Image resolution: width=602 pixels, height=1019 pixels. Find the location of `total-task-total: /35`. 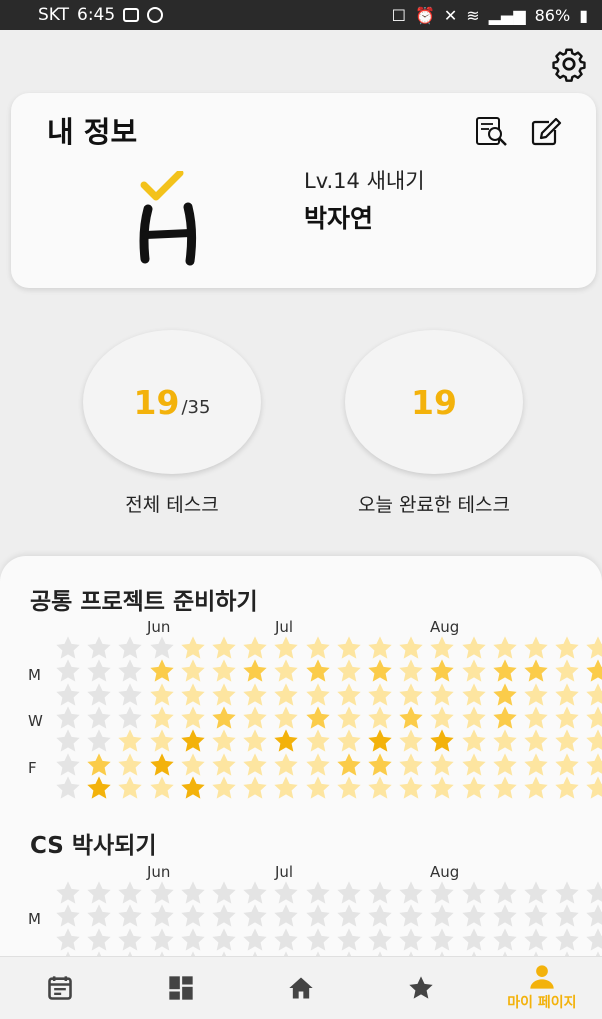

total-task-total: /35 is located at coordinates (196, 407).